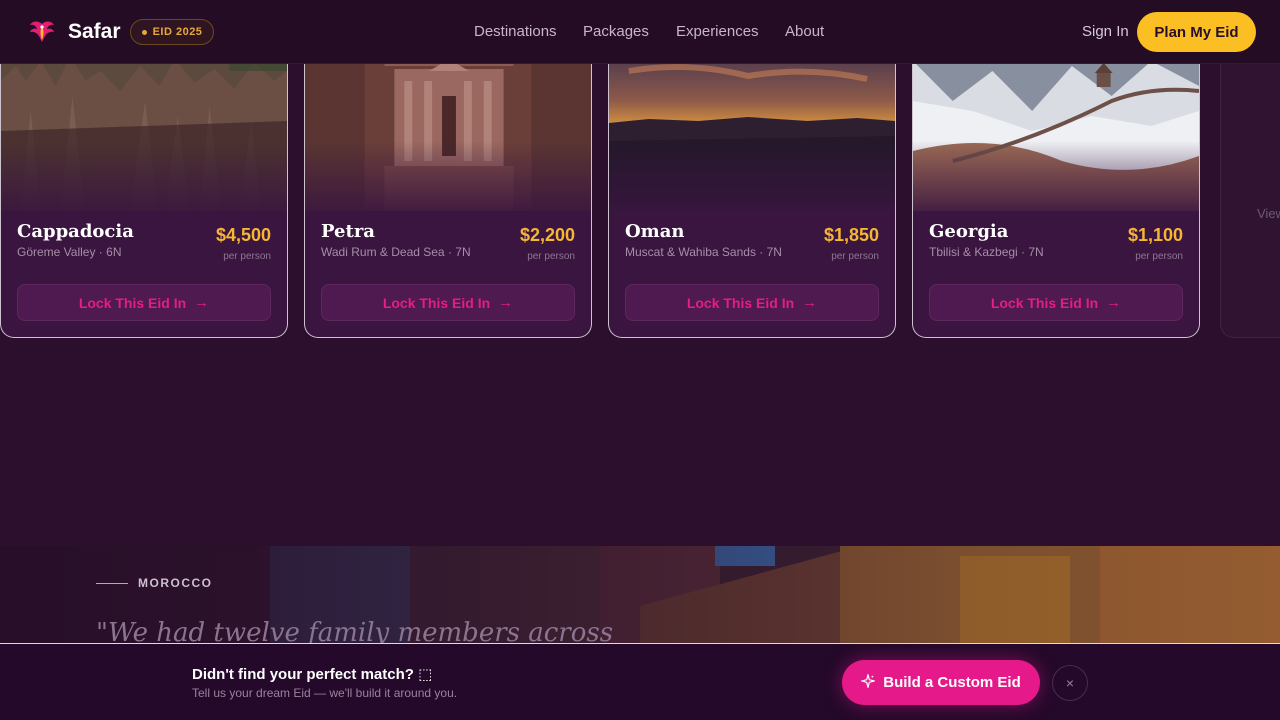 The height and width of the screenshot is (720, 1280). I want to click on card-price: $1,850, so click(851, 235).